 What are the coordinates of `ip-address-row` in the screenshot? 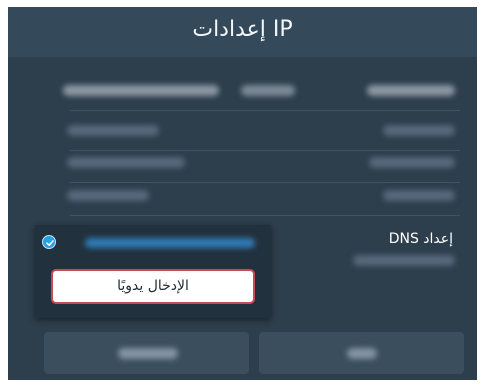 It's located at (262, 142).